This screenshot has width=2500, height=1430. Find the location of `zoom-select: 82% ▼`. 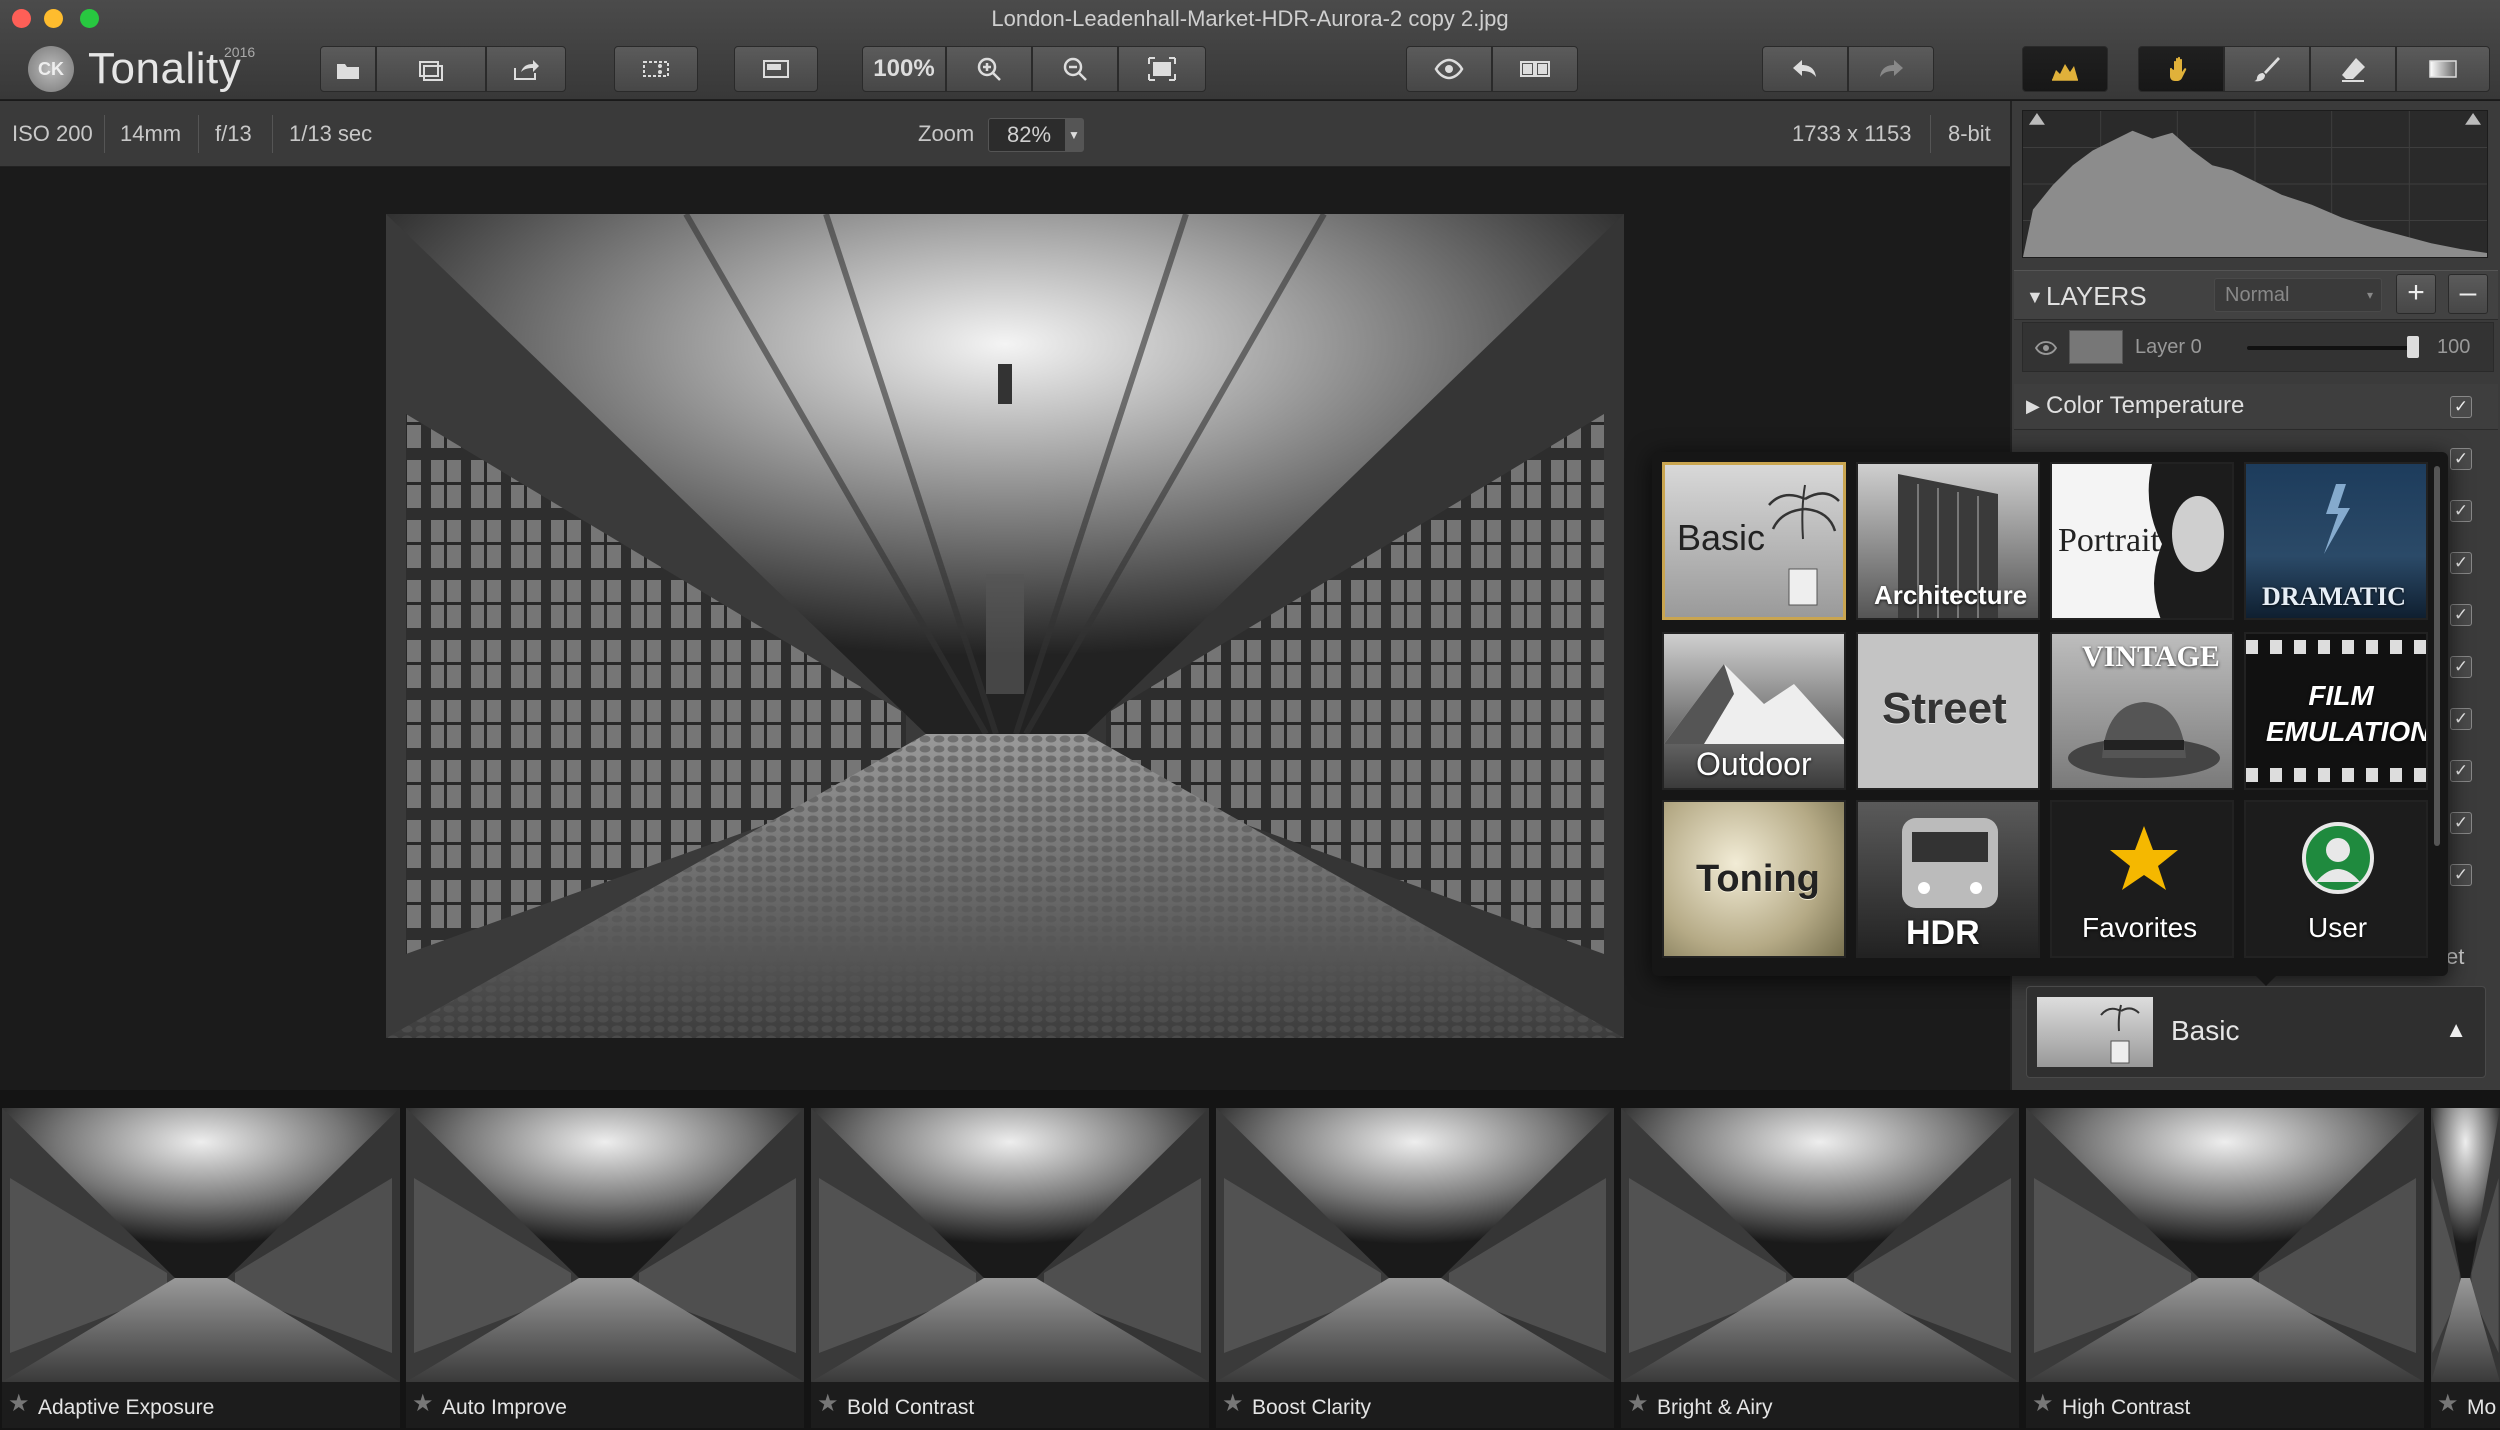

zoom-select: 82% ▼ is located at coordinates (1036, 135).